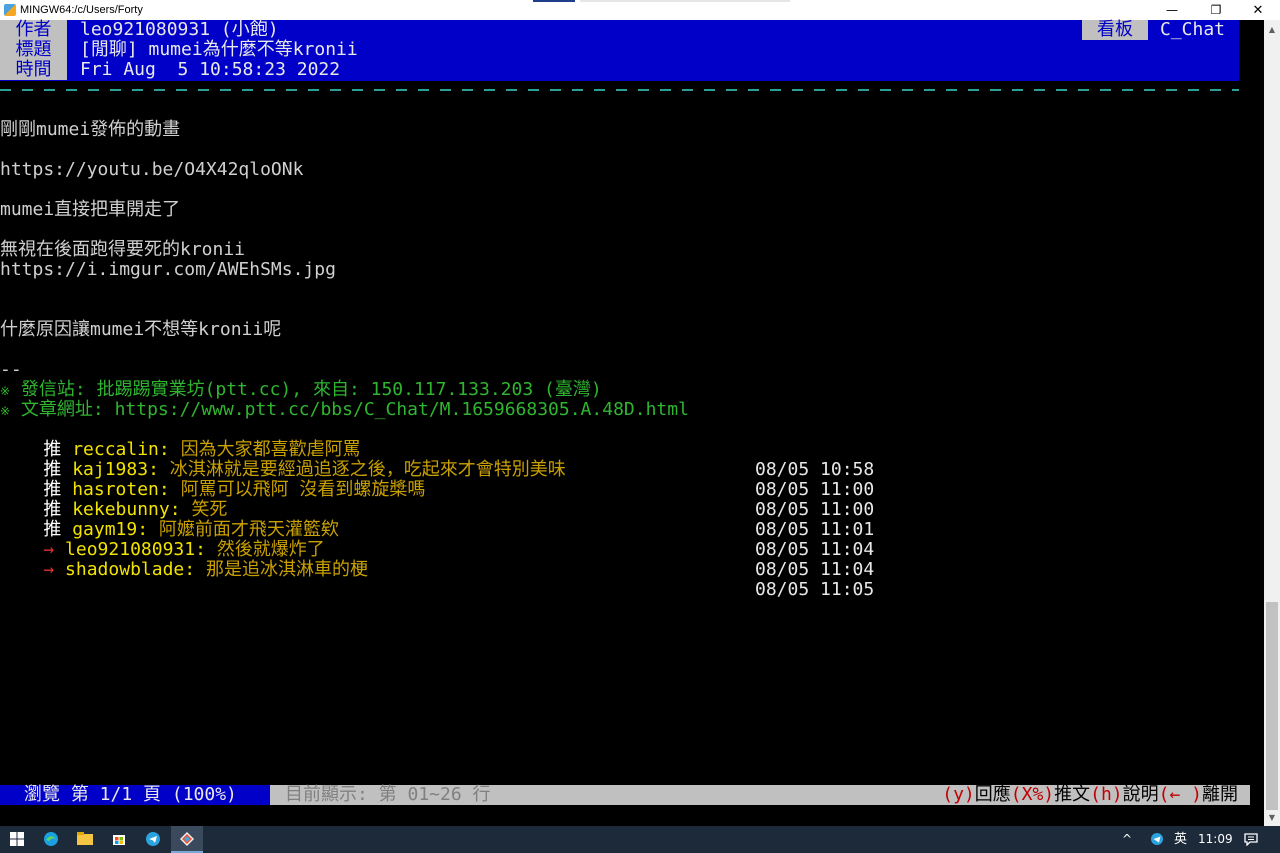  What do you see at coordinates (135, 795) in the screenshot?
I see `page-indicator: 瀏覽 第 1/1 頁 (100%)` at bounding box center [135, 795].